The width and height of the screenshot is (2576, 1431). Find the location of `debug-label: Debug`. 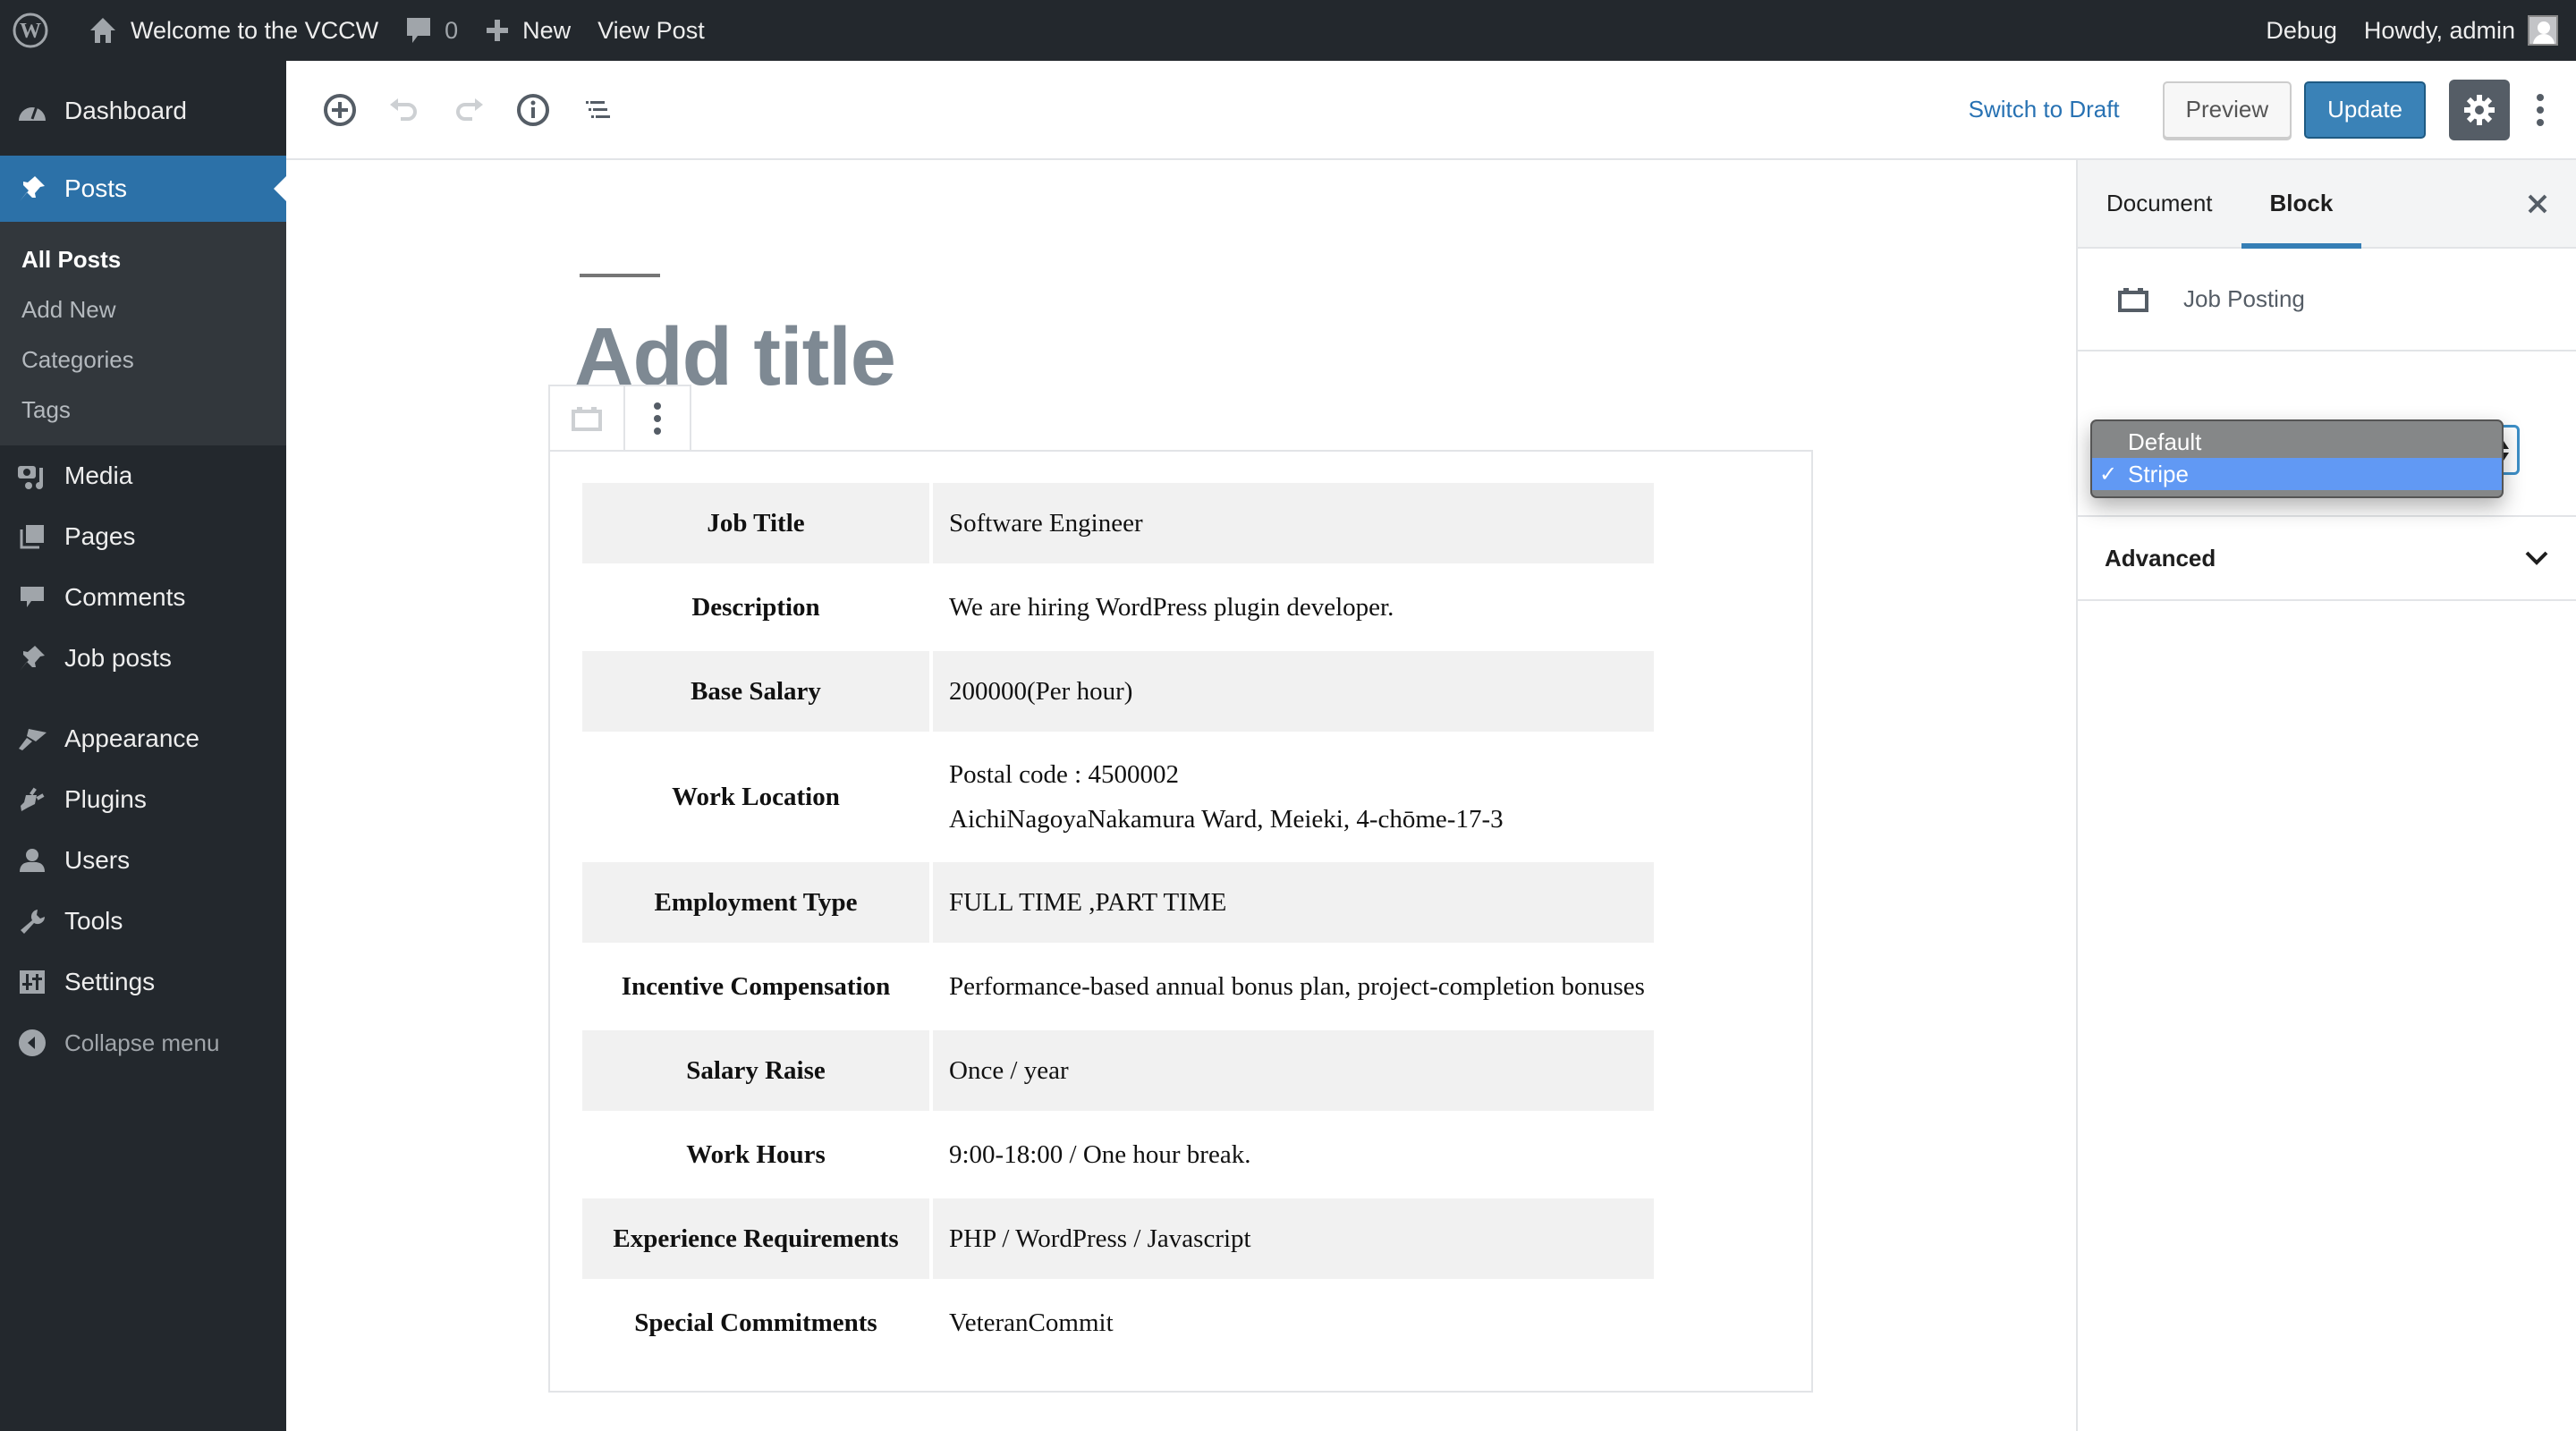

debug-label: Debug is located at coordinates (2301, 30).